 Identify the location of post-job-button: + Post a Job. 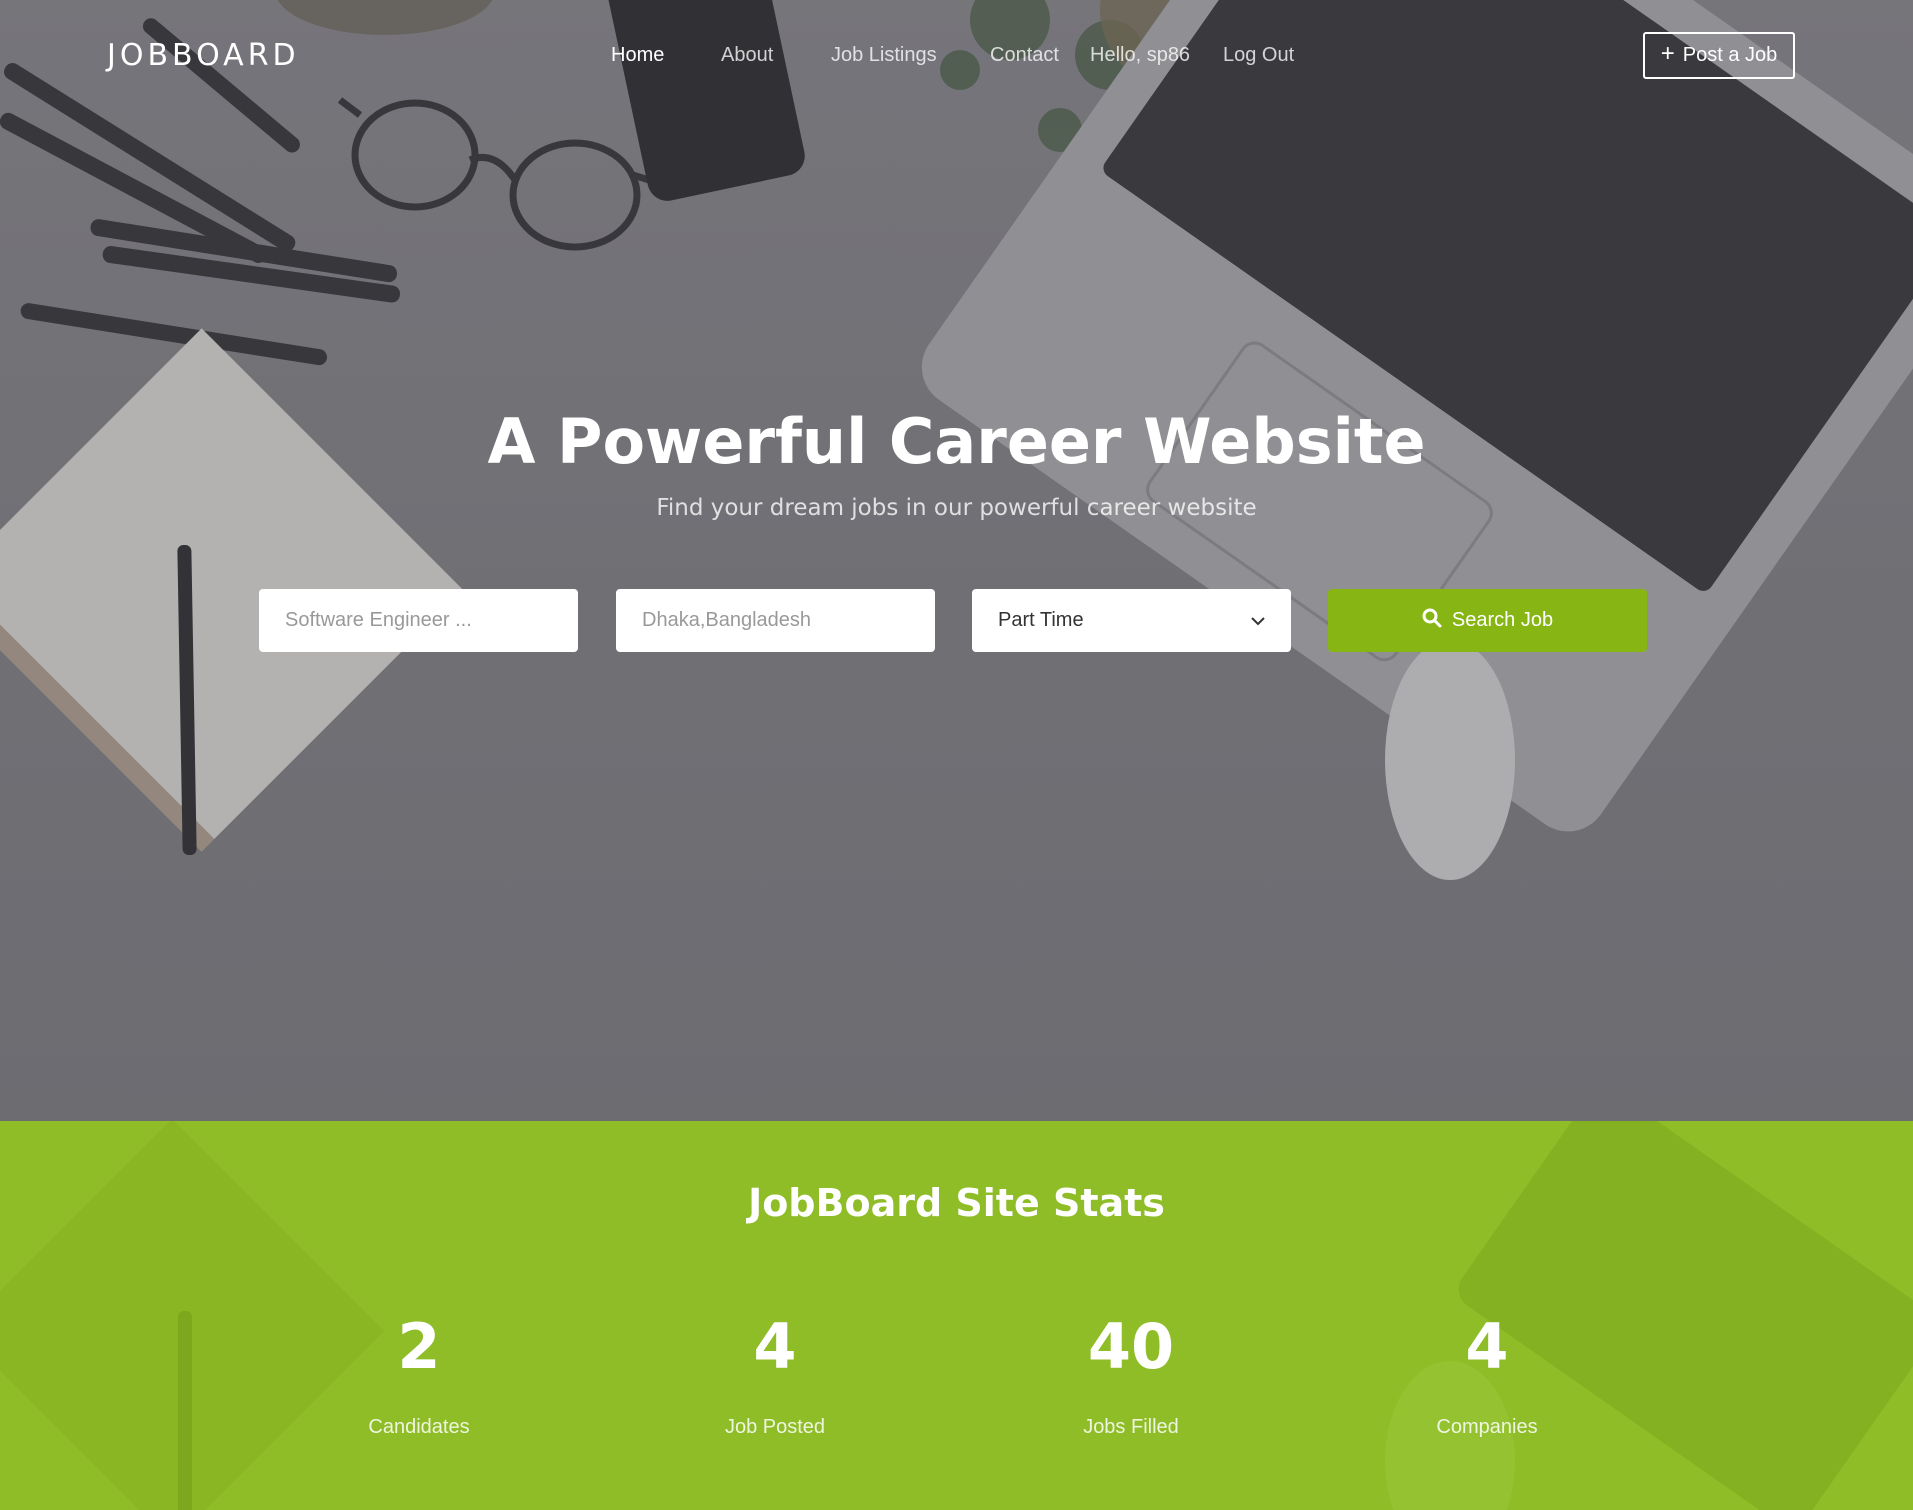
(1719, 55).